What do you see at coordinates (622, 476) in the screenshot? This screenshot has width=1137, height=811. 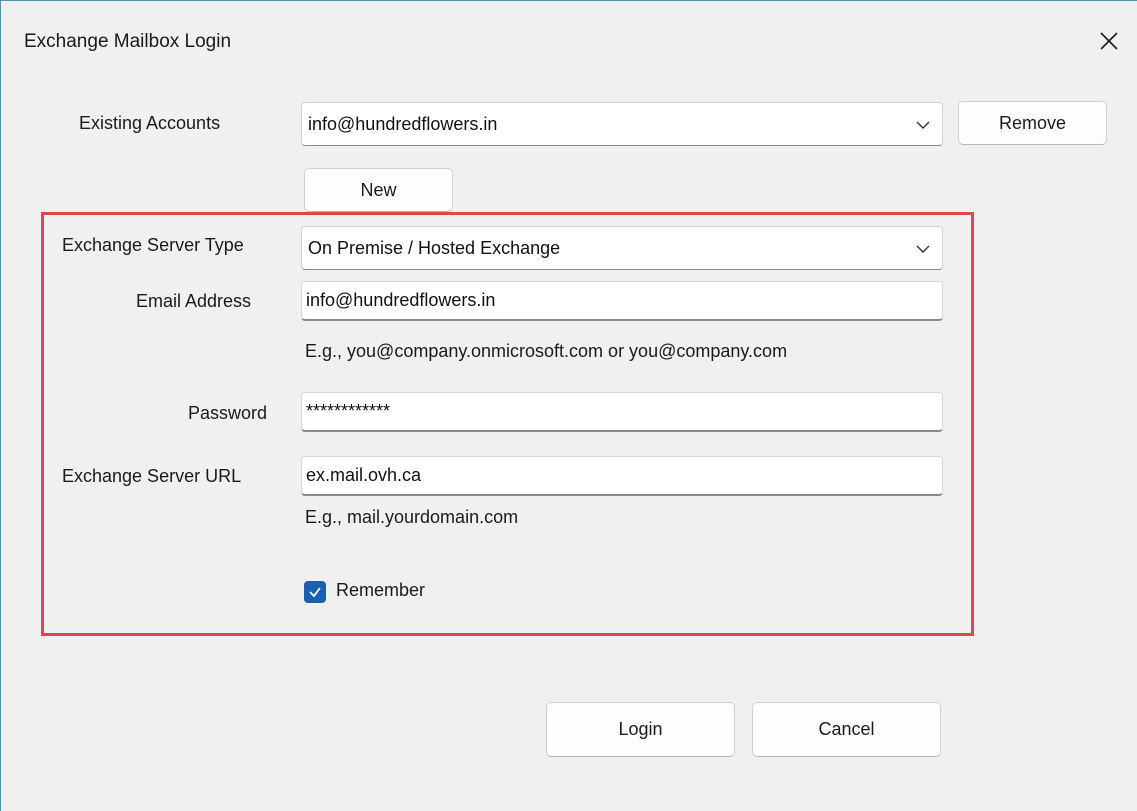 I see `server-url-field: ex.mail.ovh.ca` at bounding box center [622, 476].